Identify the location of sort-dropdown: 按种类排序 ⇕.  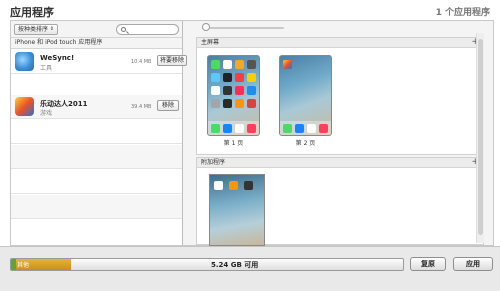
(36, 29).